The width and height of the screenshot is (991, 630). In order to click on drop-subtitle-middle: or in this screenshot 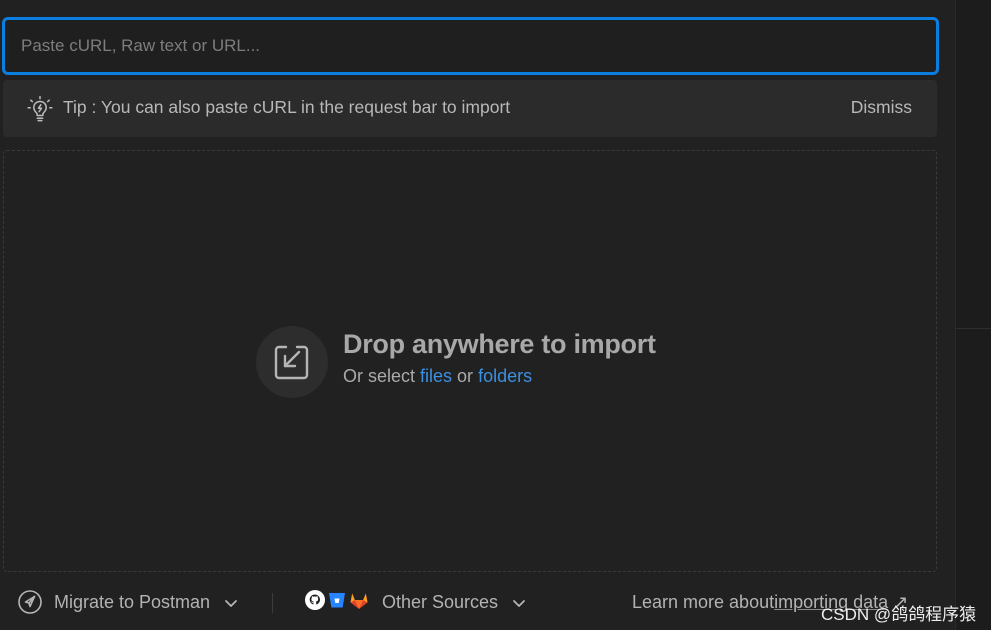, I will do `click(465, 376)`.